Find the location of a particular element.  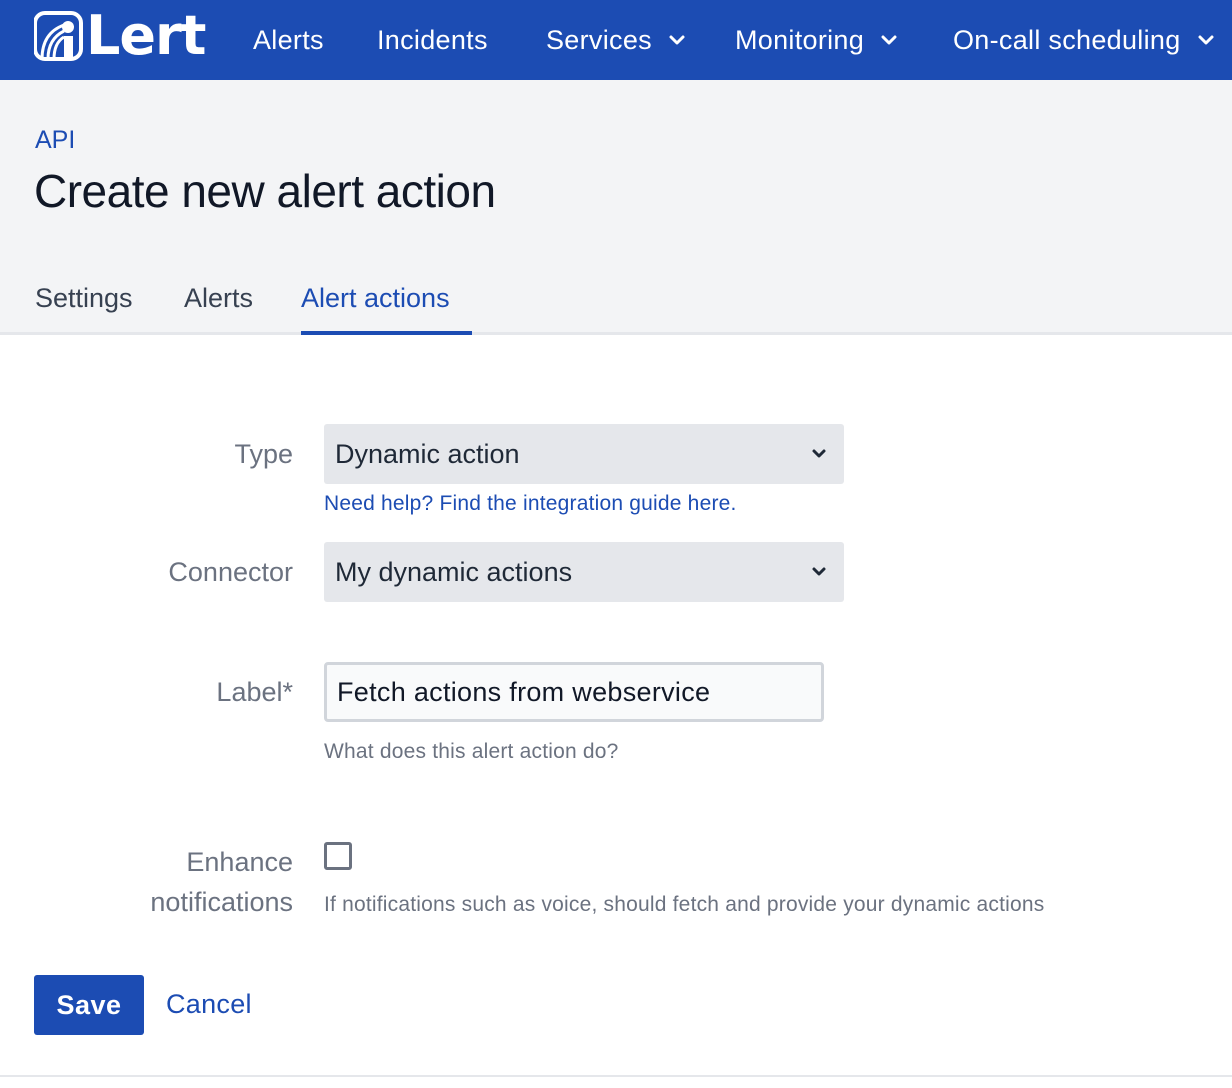

logo-text: Lert is located at coordinates (146, 35).